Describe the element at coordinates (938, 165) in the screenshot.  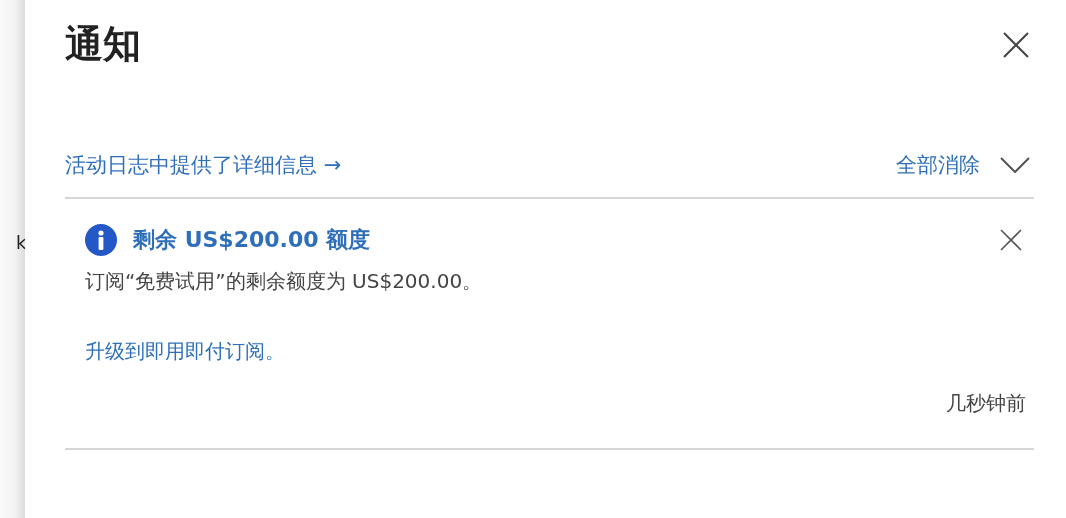
I see `dismiss-all-link: 全部消除` at that location.